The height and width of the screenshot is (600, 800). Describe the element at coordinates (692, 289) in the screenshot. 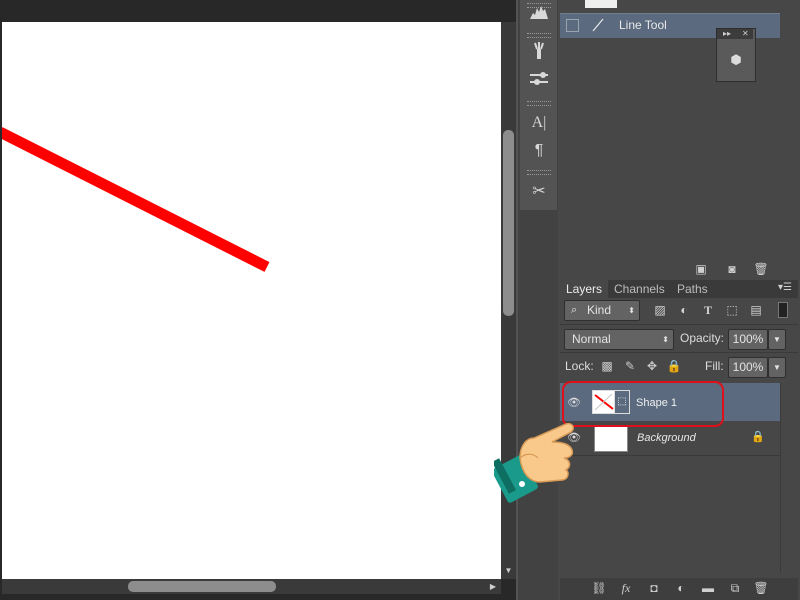

I see `tab-paths: Paths` at that location.